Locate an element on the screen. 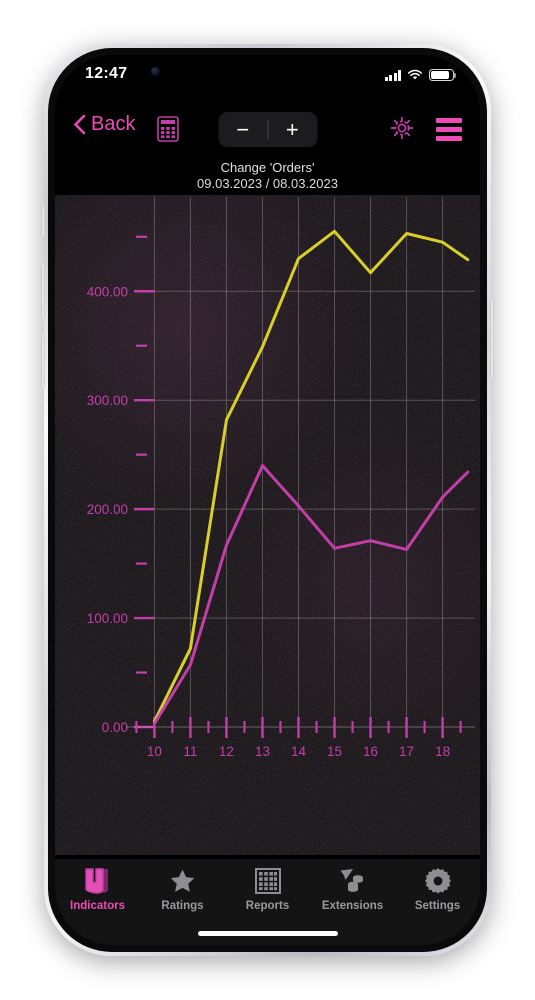 The height and width of the screenshot is (1000, 535). power-button is located at coordinates (492, 339).